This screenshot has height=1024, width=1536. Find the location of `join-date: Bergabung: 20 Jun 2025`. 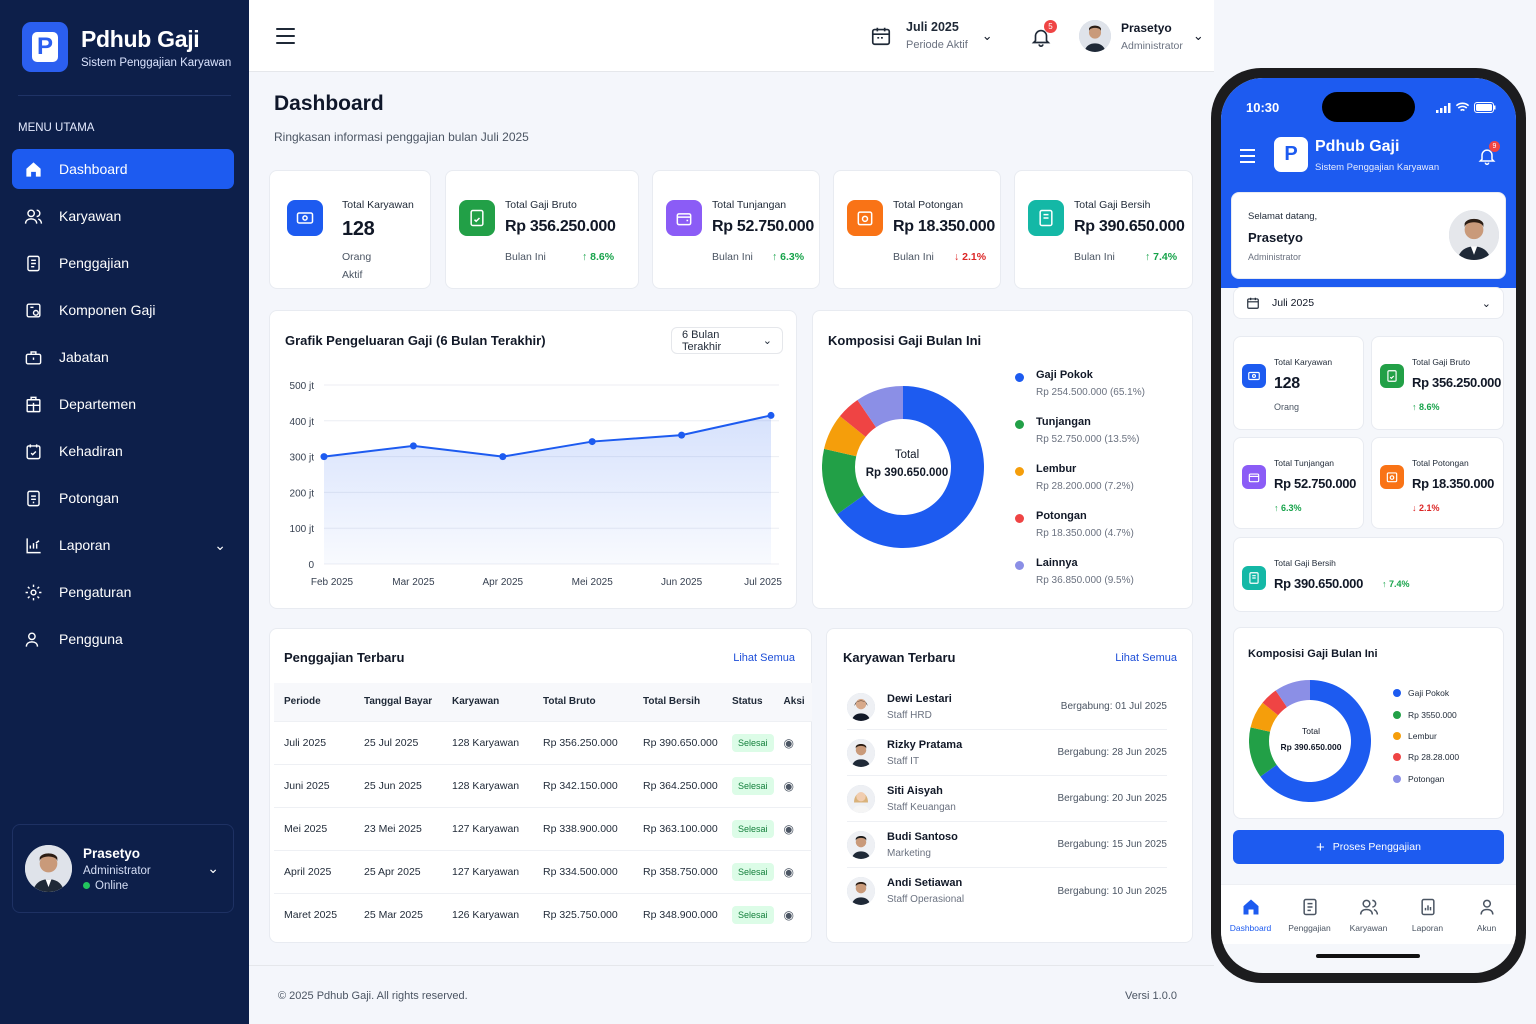

join-date: Bergabung: 20 Jun 2025 is located at coordinates (1112, 798).